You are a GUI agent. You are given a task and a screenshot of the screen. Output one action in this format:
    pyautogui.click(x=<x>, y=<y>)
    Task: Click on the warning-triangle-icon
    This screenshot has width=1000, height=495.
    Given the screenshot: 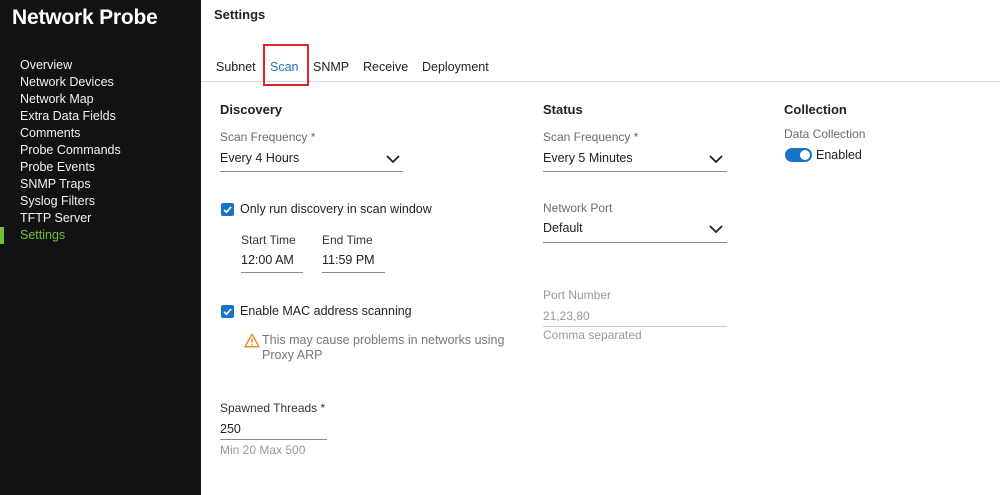 What is the action you would take?
    pyautogui.click(x=252, y=340)
    